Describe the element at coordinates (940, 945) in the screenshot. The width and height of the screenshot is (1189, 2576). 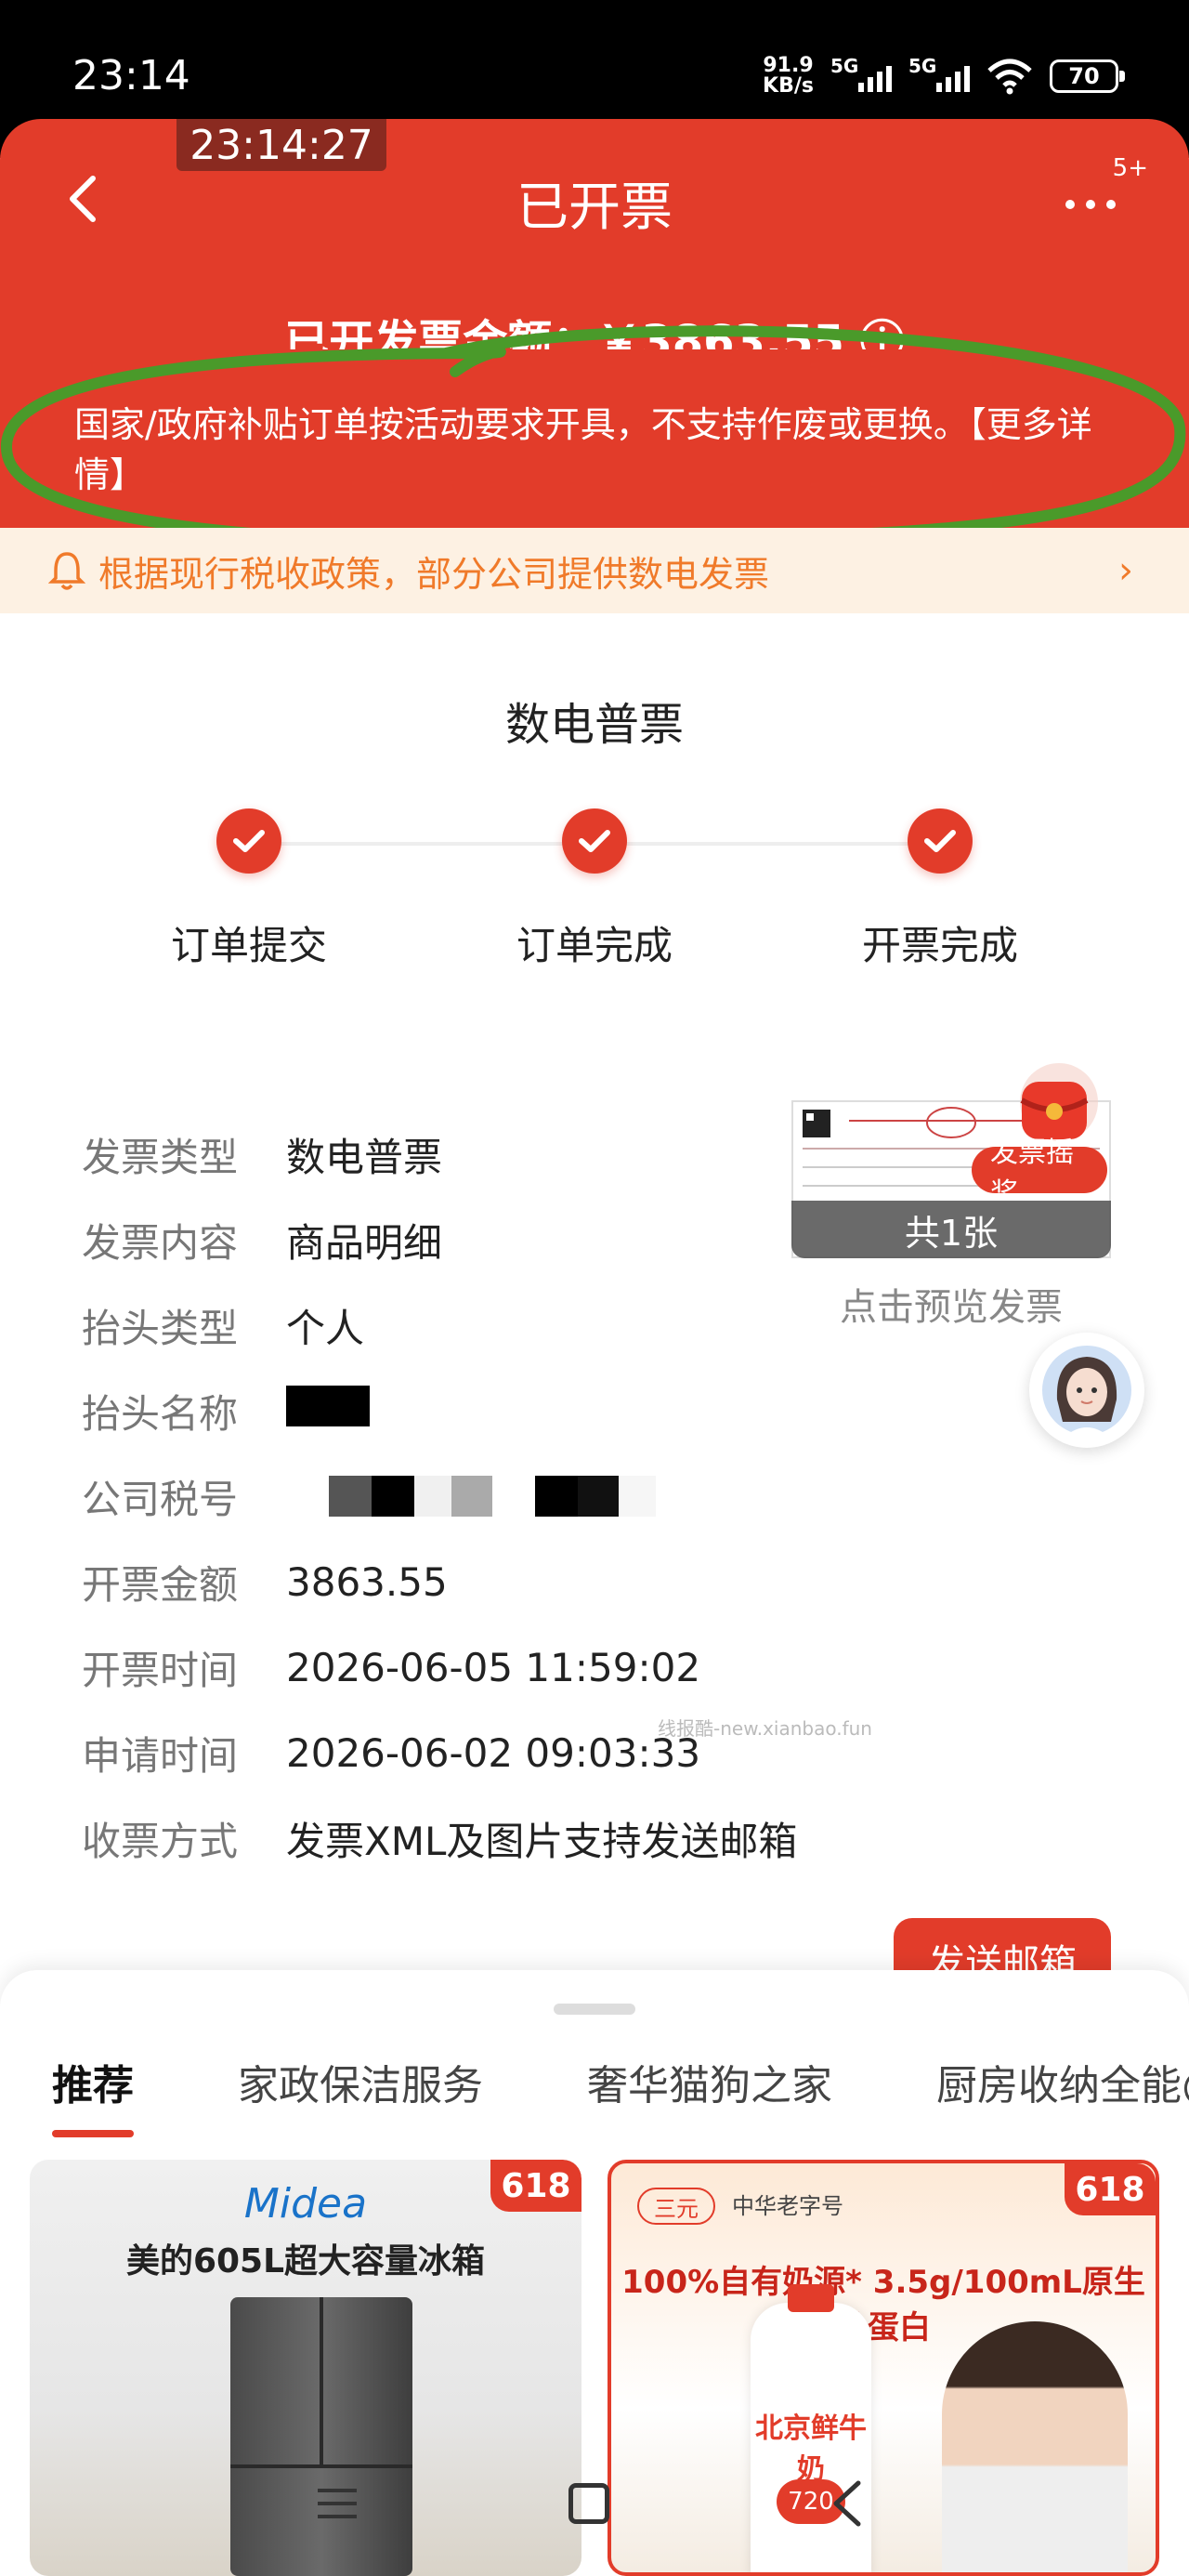
I see `step-label: 开票完成` at that location.